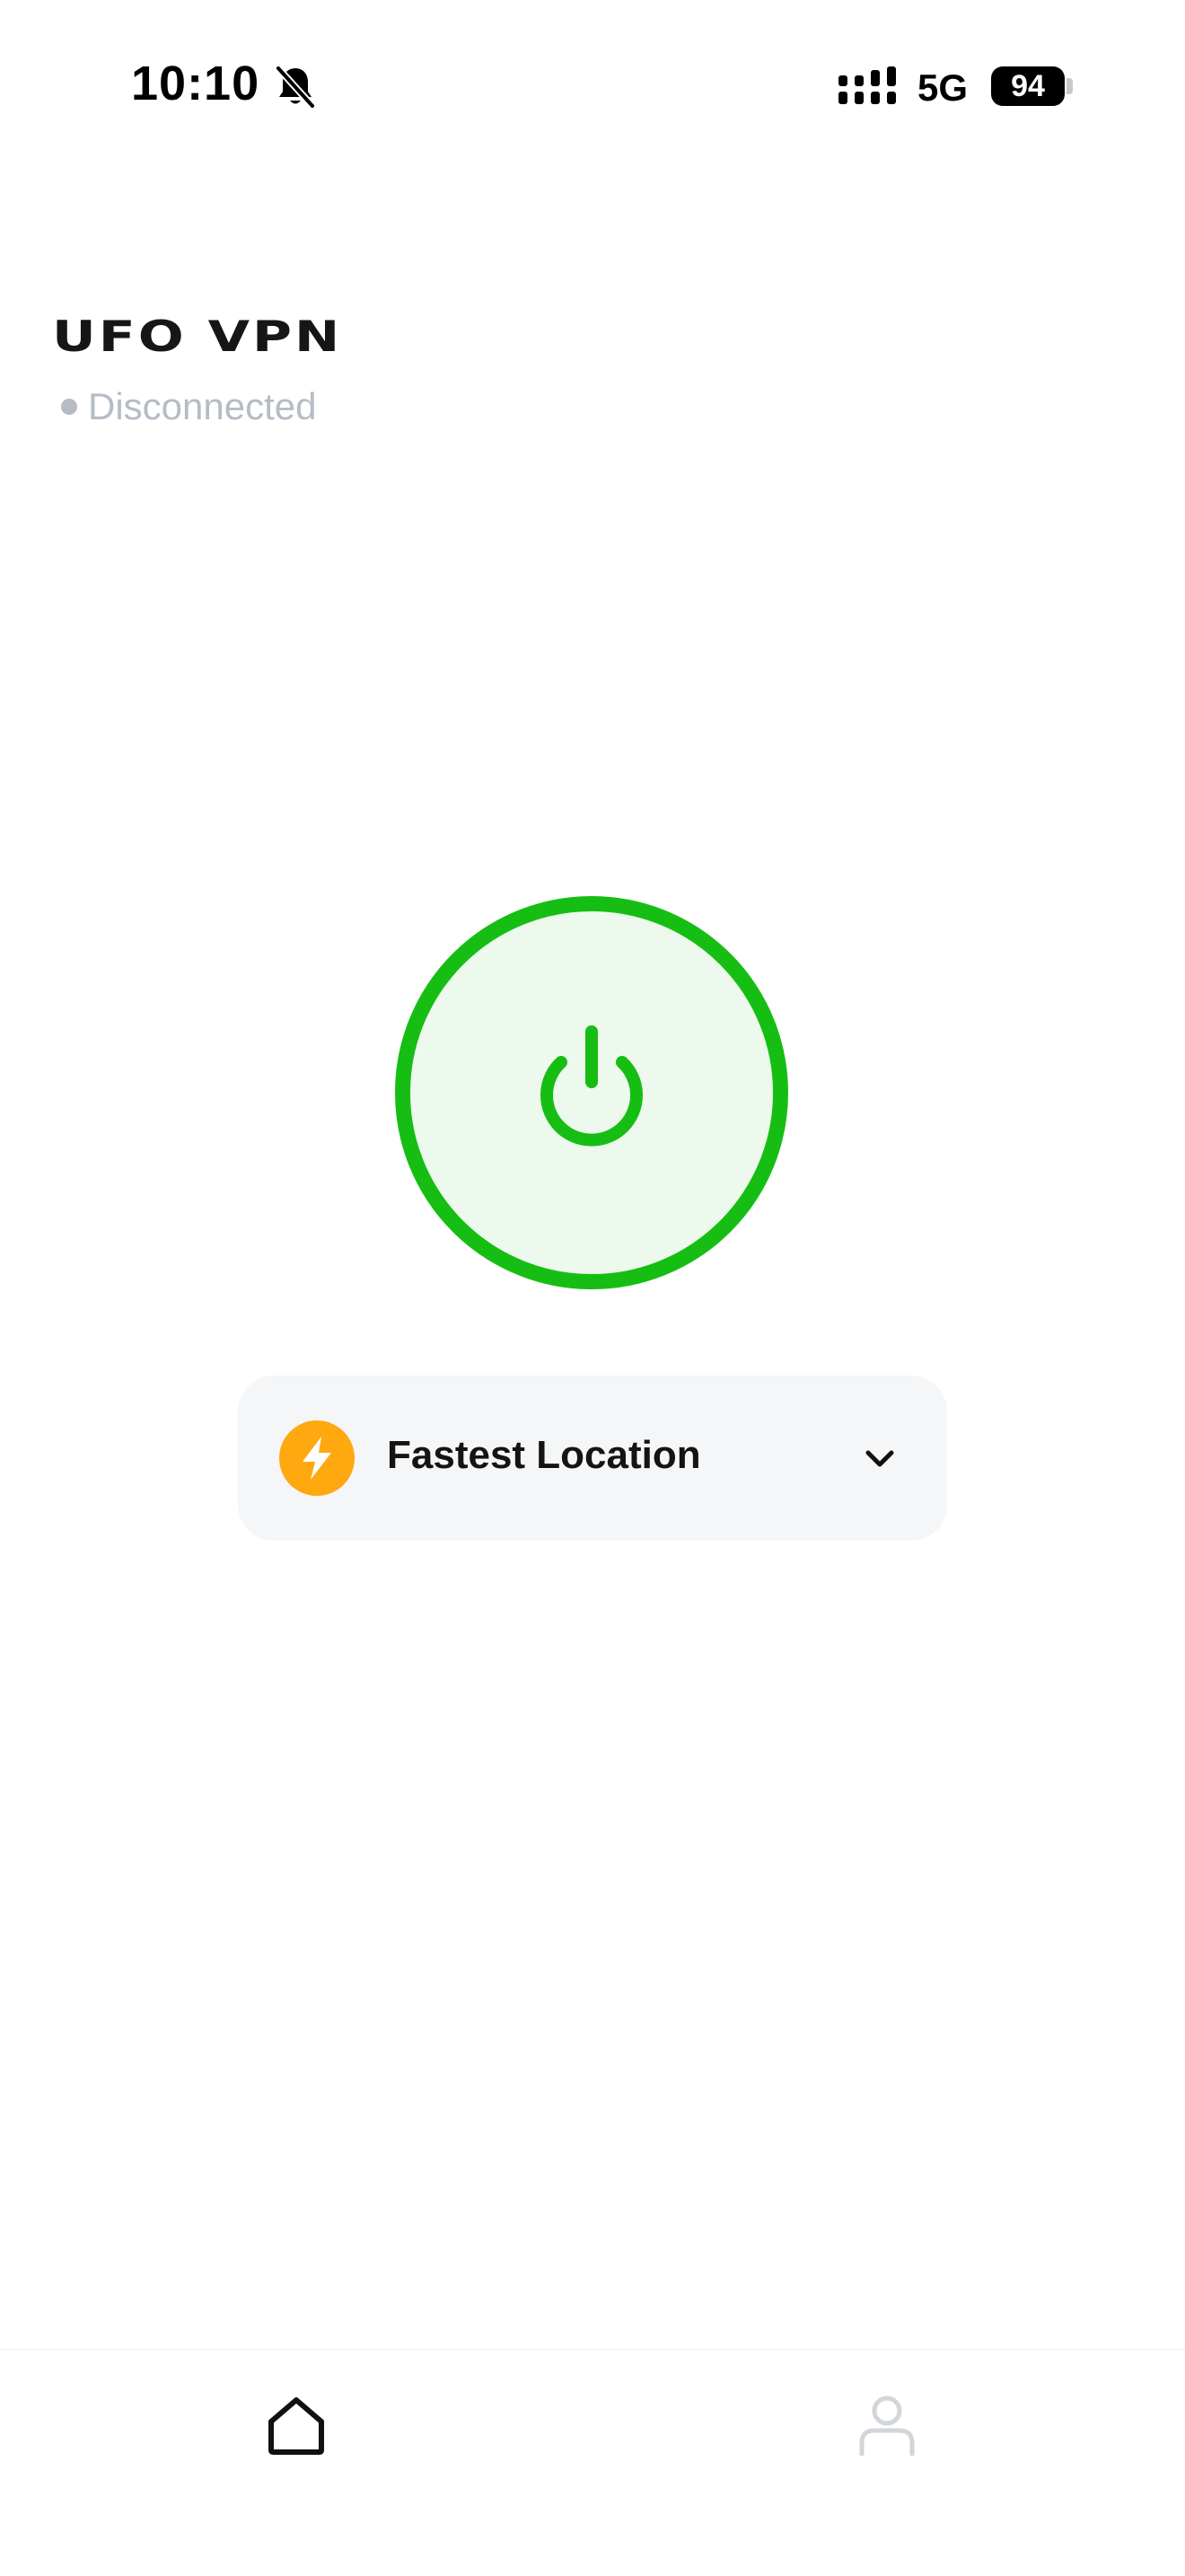 The height and width of the screenshot is (2576, 1185). I want to click on status-dot, so click(69, 407).